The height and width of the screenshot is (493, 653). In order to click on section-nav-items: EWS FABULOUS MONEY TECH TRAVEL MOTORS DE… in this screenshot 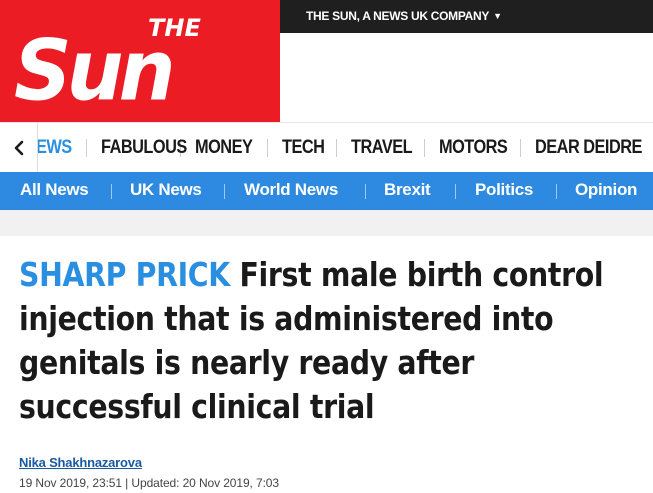, I will do `click(343, 147)`.